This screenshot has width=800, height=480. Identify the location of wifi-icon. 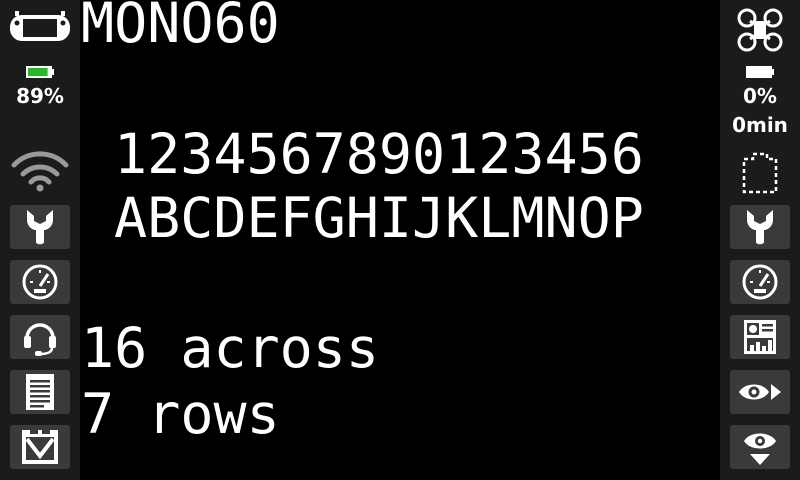
(40, 171).